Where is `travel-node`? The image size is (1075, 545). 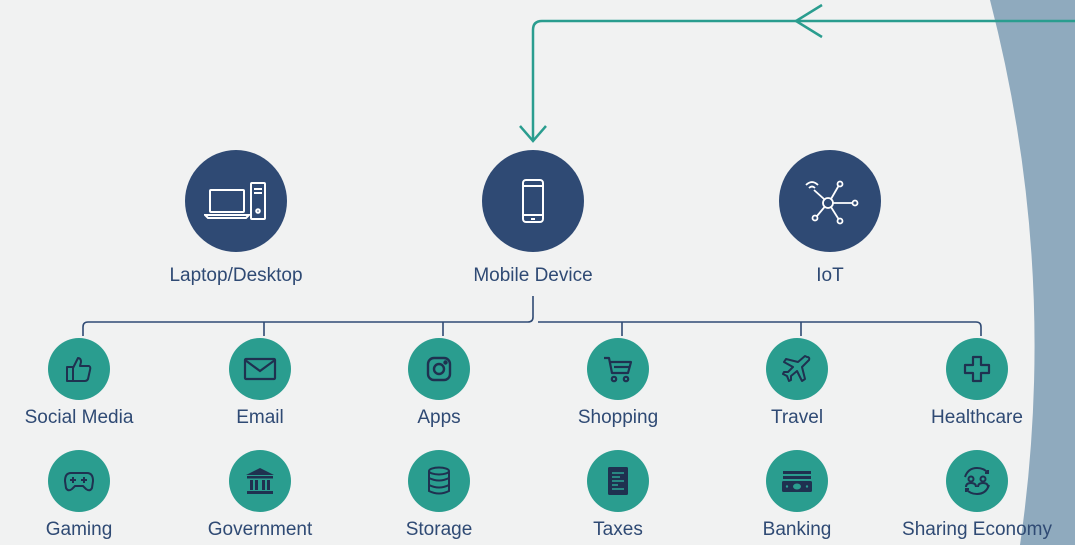 travel-node is located at coordinates (797, 369).